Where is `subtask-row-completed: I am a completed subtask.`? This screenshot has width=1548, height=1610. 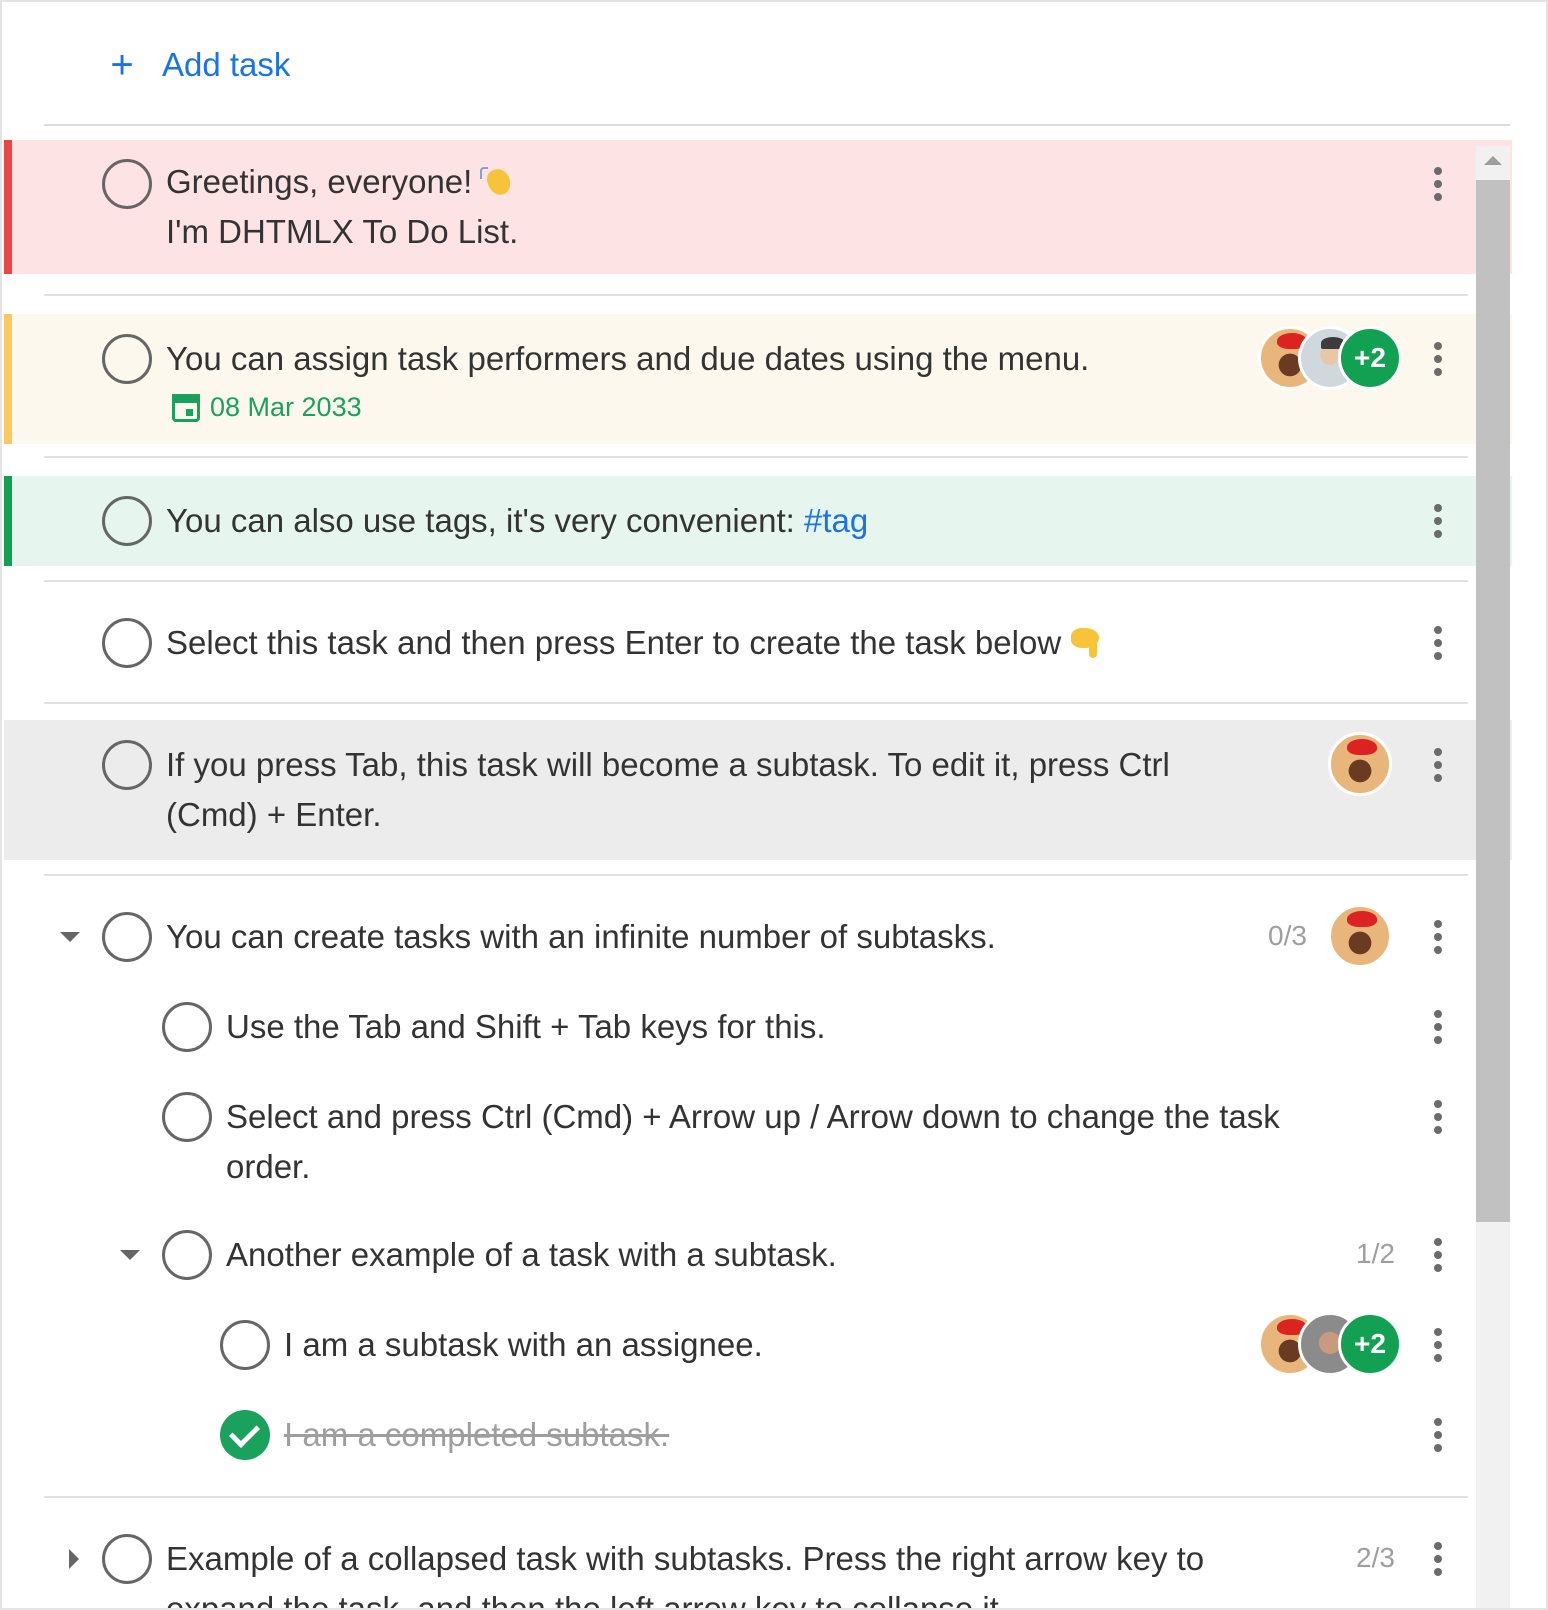
subtask-row-completed: I am a completed subtask. is located at coordinates (758, 1435).